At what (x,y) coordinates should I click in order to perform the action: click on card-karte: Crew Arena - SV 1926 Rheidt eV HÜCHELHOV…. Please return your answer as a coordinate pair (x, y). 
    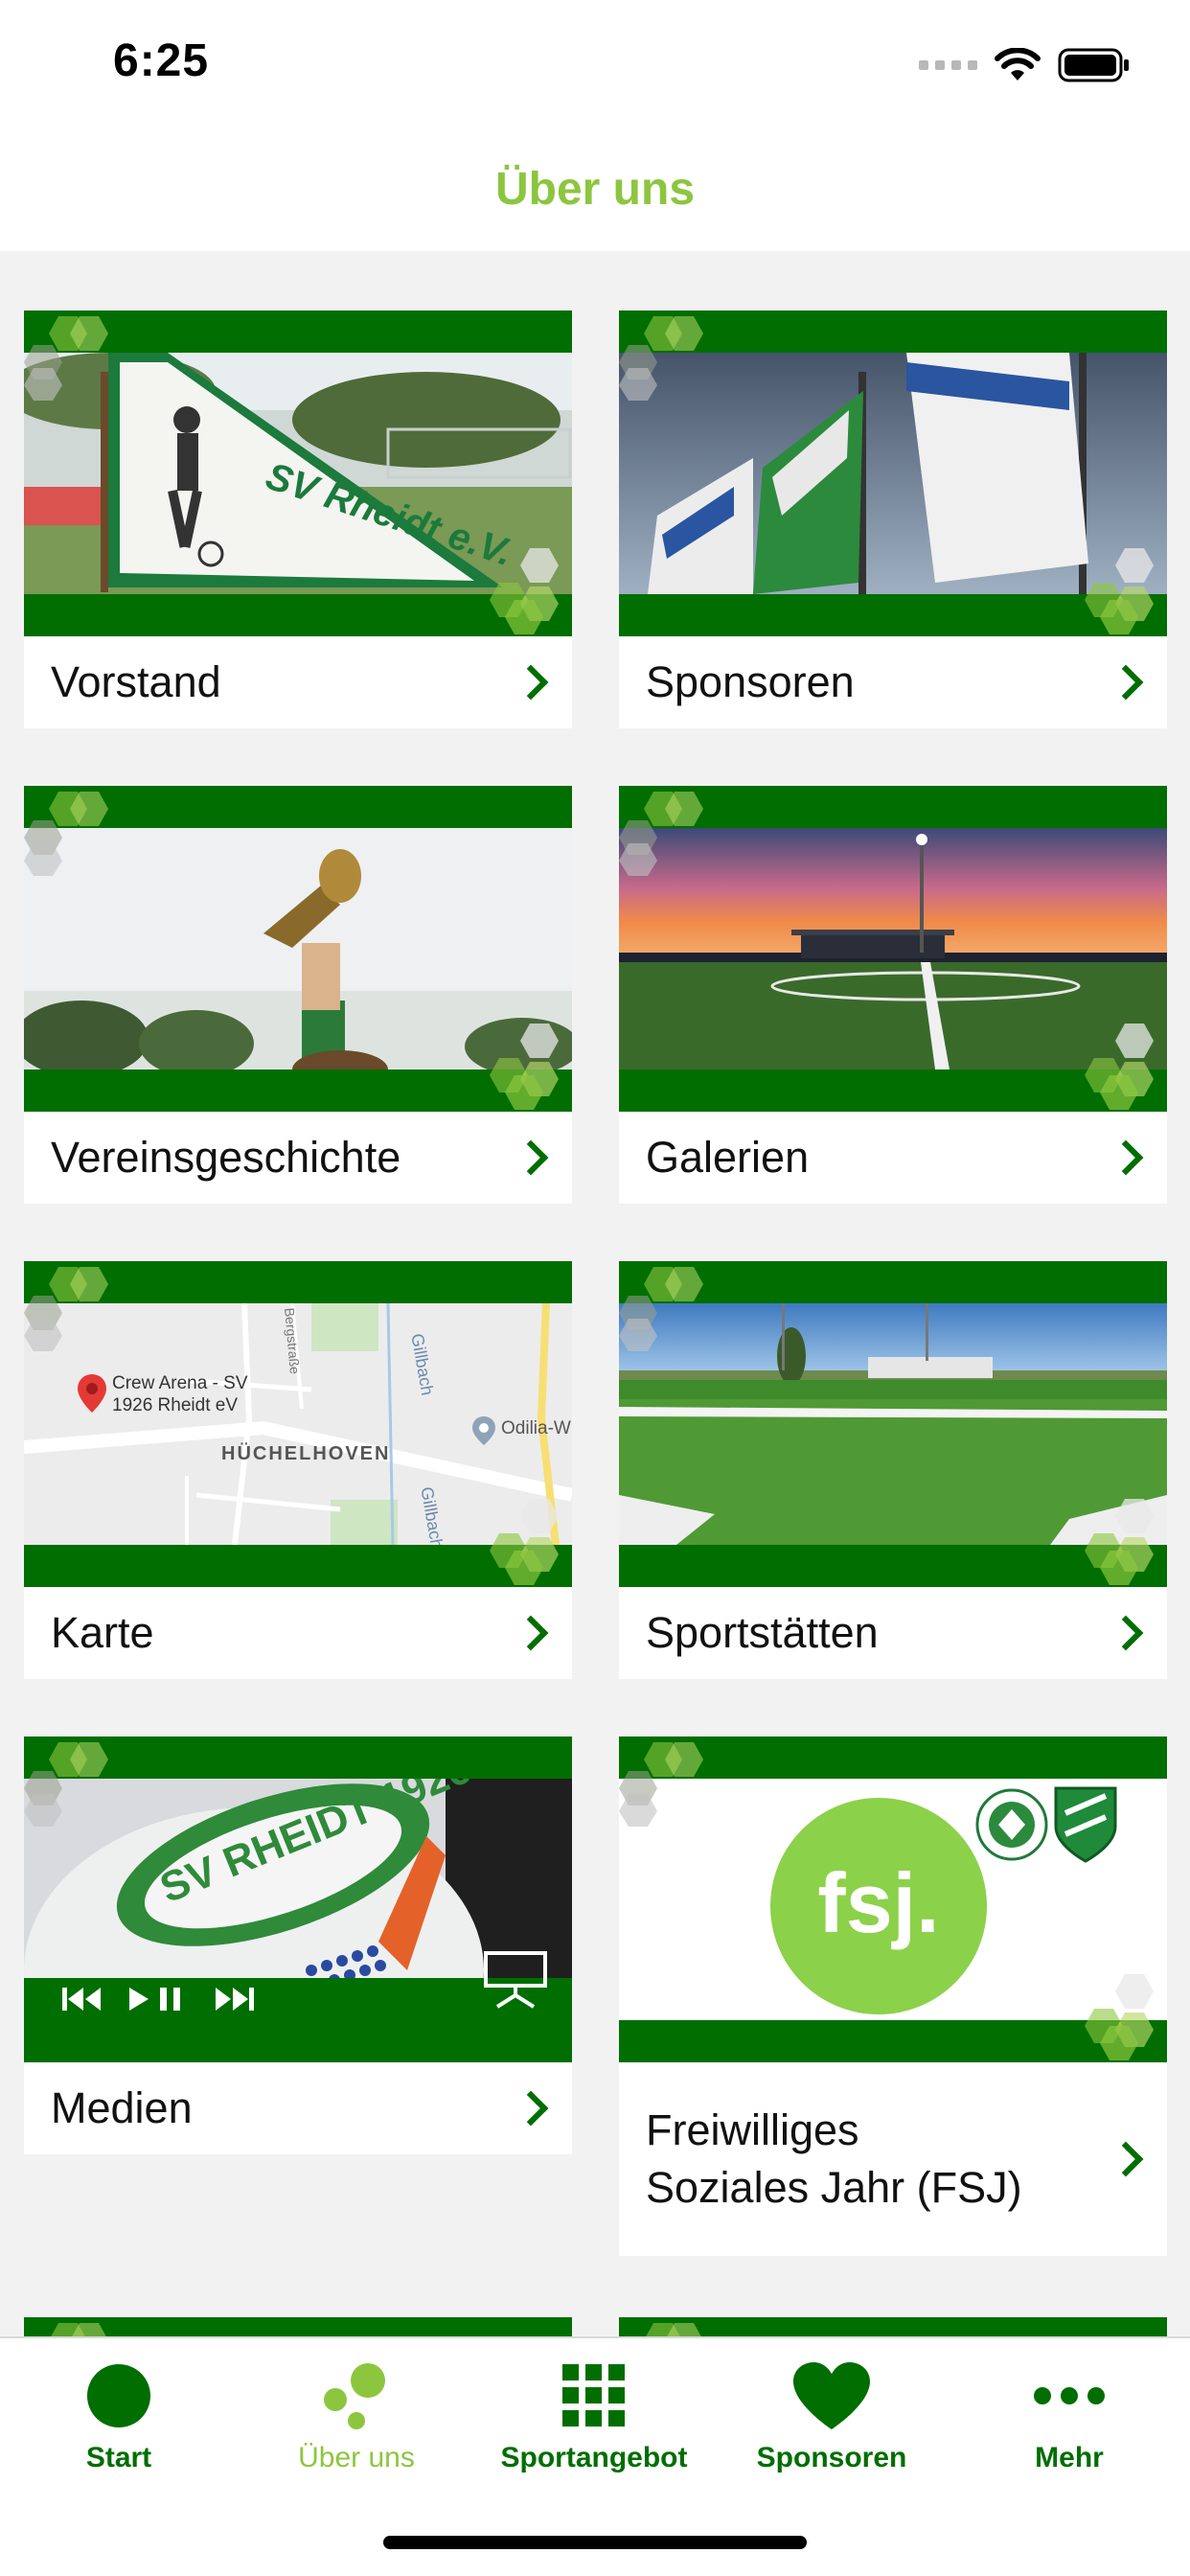
    Looking at the image, I should click on (298, 1470).